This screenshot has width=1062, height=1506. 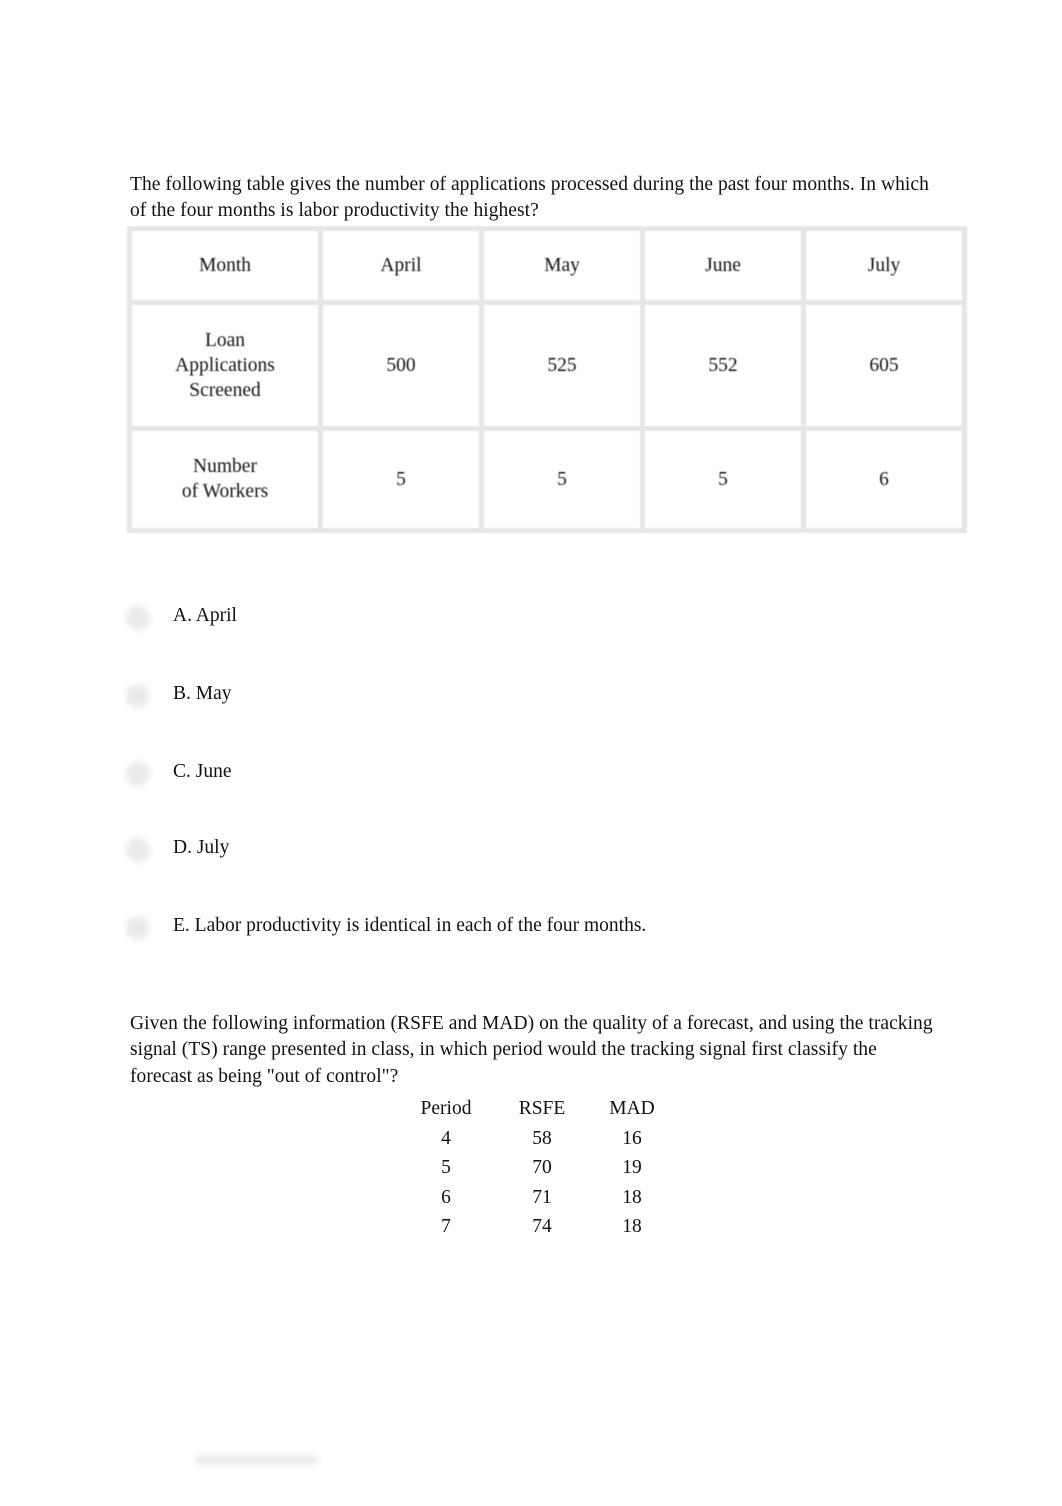 I want to click on forecast-cell-mad-6: 18, so click(x=632, y=1197).